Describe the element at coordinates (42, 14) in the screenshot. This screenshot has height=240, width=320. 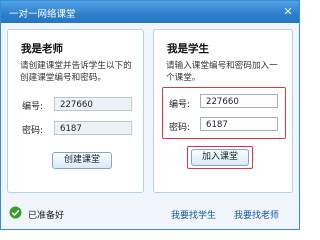
I see `window-title: 一对一网络课堂` at that location.